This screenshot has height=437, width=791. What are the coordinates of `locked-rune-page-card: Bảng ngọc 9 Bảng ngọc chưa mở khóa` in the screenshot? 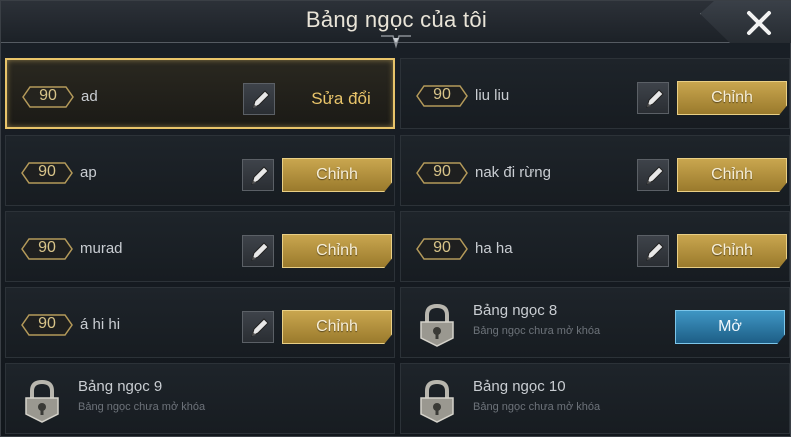 It's located at (200, 398).